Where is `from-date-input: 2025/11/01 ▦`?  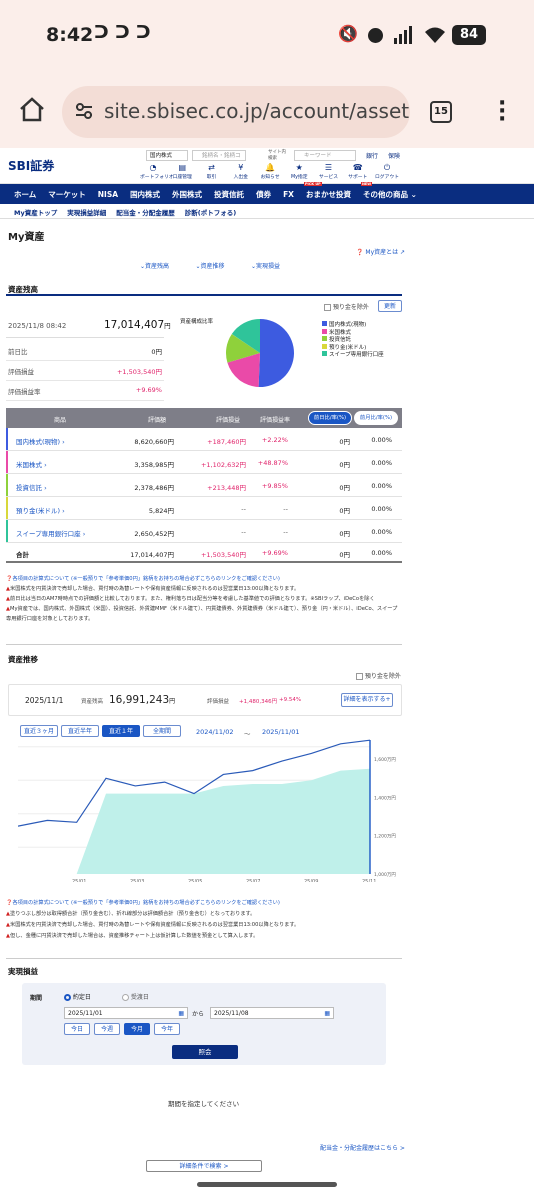 from-date-input: 2025/11/01 ▦ is located at coordinates (126, 1013).